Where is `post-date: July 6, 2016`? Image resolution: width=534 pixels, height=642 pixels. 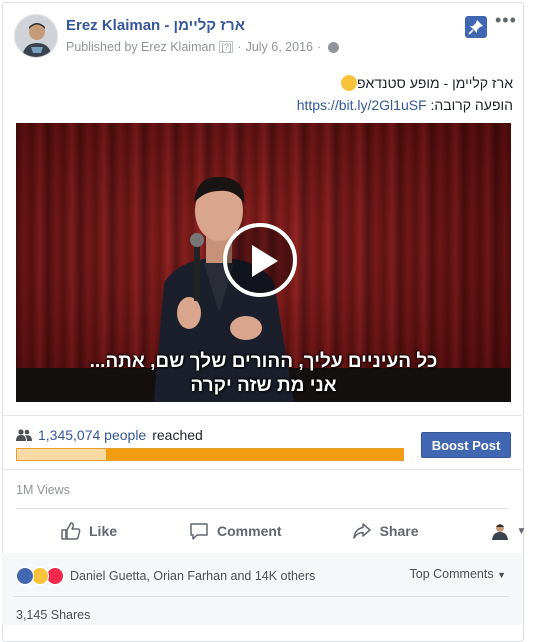
post-date: July 6, 2016 is located at coordinates (279, 47).